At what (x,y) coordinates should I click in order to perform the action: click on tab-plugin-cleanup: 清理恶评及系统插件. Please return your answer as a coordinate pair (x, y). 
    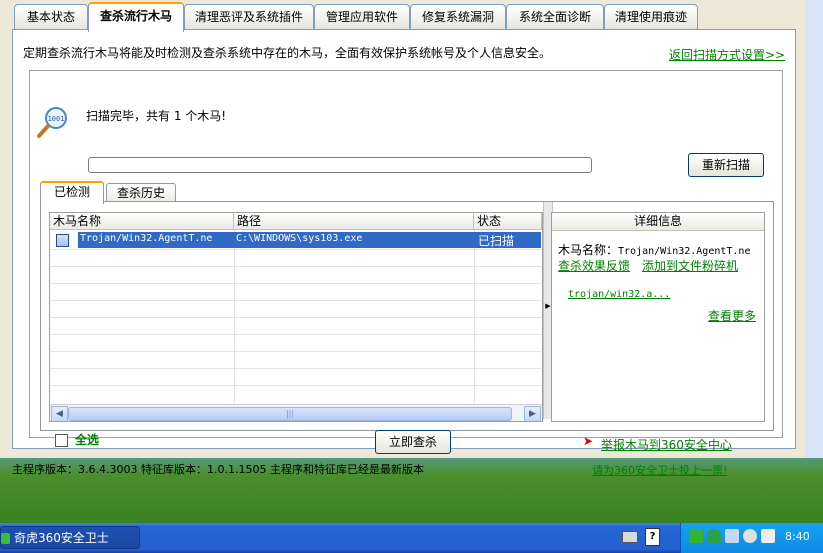
    Looking at the image, I should click on (249, 16).